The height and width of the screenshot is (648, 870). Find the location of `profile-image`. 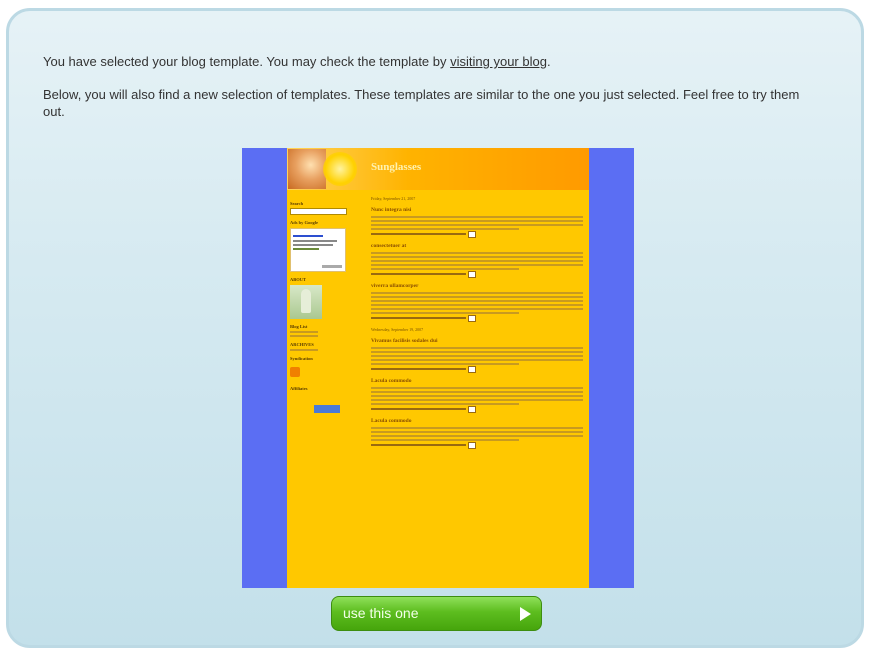

profile-image is located at coordinates (306, 302).